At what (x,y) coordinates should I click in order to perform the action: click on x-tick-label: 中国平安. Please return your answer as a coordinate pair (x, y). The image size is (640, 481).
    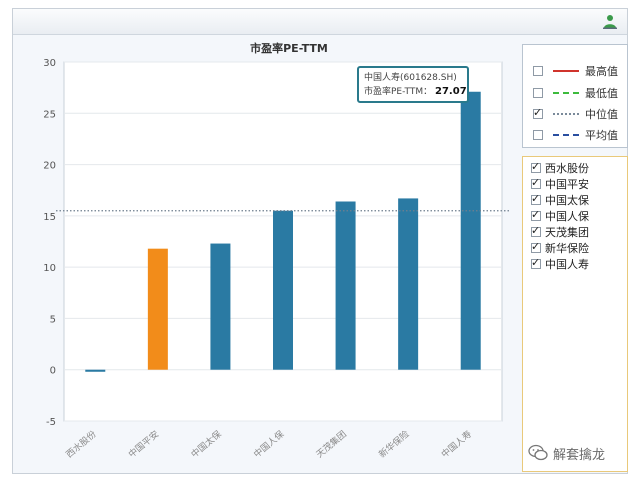
    Looking at the image, I should click on (143, 444).